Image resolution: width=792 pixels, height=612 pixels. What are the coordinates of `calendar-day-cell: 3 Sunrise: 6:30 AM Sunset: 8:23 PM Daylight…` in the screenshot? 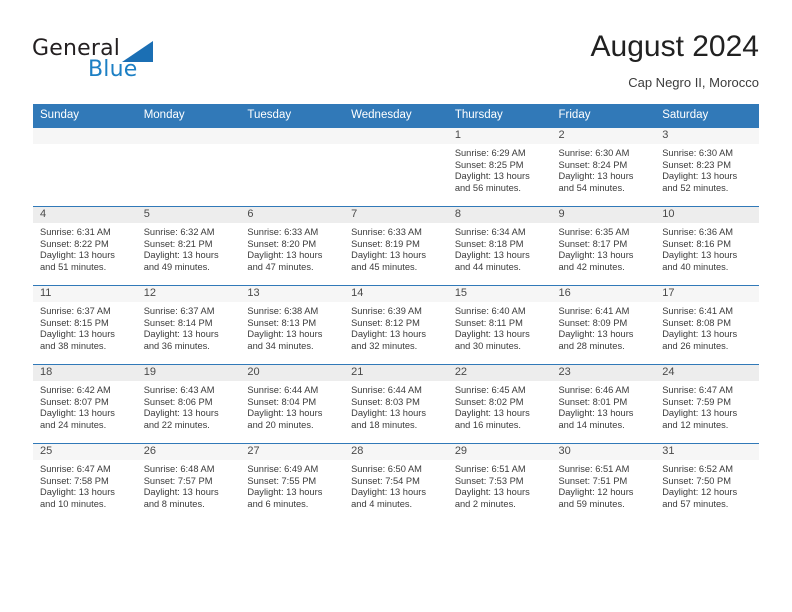 It's located at (707, 167).